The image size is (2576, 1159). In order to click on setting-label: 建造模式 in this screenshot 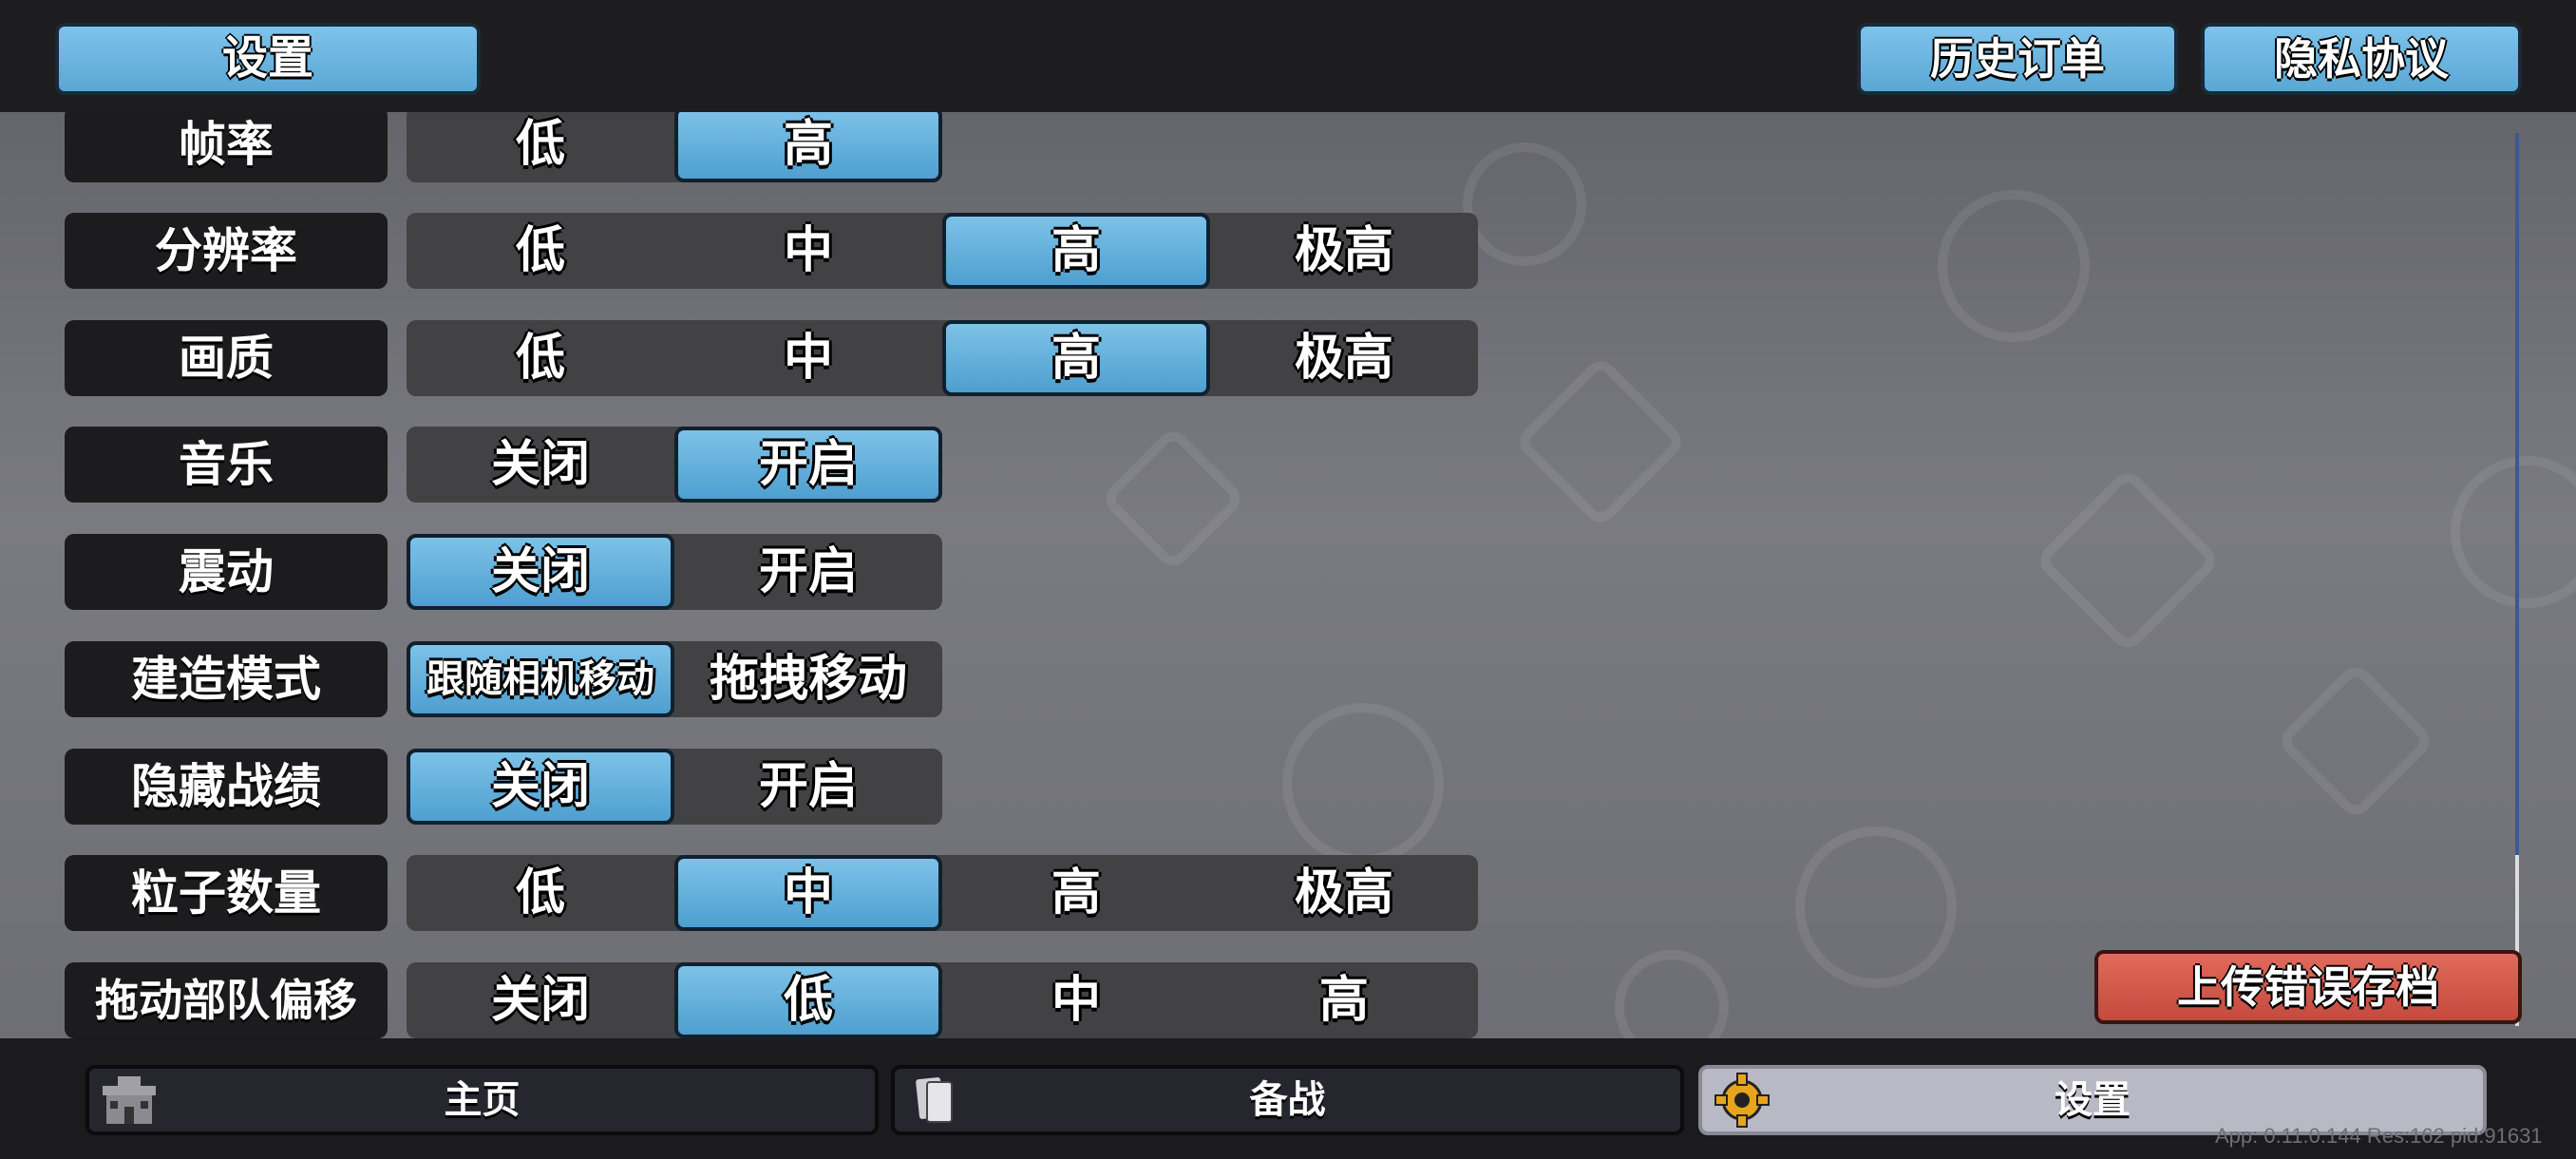, I will do `click(226, 679)`.